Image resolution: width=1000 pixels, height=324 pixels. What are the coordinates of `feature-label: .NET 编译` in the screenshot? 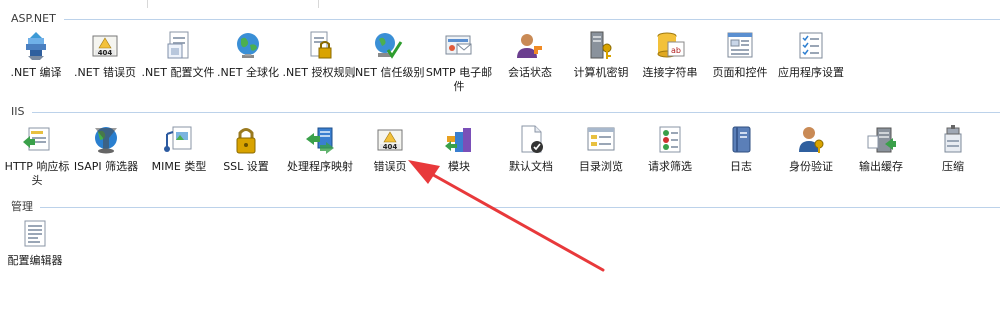 It's located at (36, 72).